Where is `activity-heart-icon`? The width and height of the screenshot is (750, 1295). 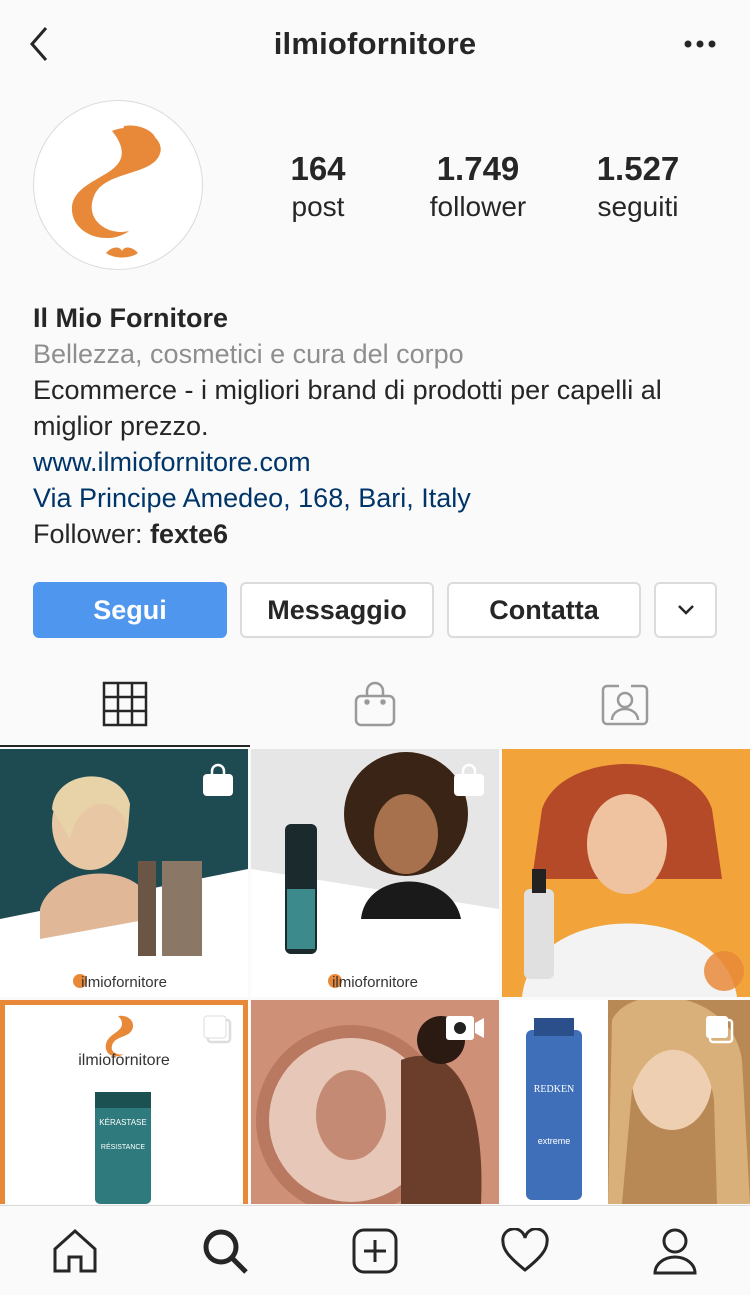
activity-heart-icon is located at coordinates (525, 1250).